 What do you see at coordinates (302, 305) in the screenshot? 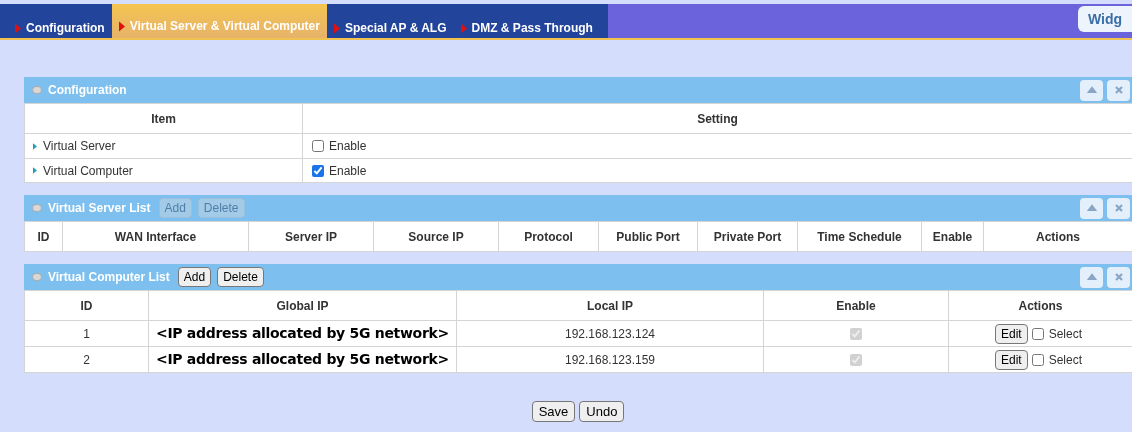
I see `column-header: Global IP` at bounding box center [302, 305].